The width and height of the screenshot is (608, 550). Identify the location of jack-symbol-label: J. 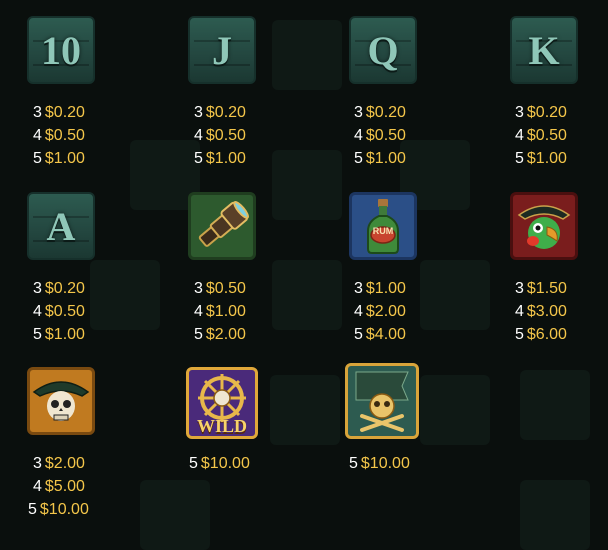
(222, 50).